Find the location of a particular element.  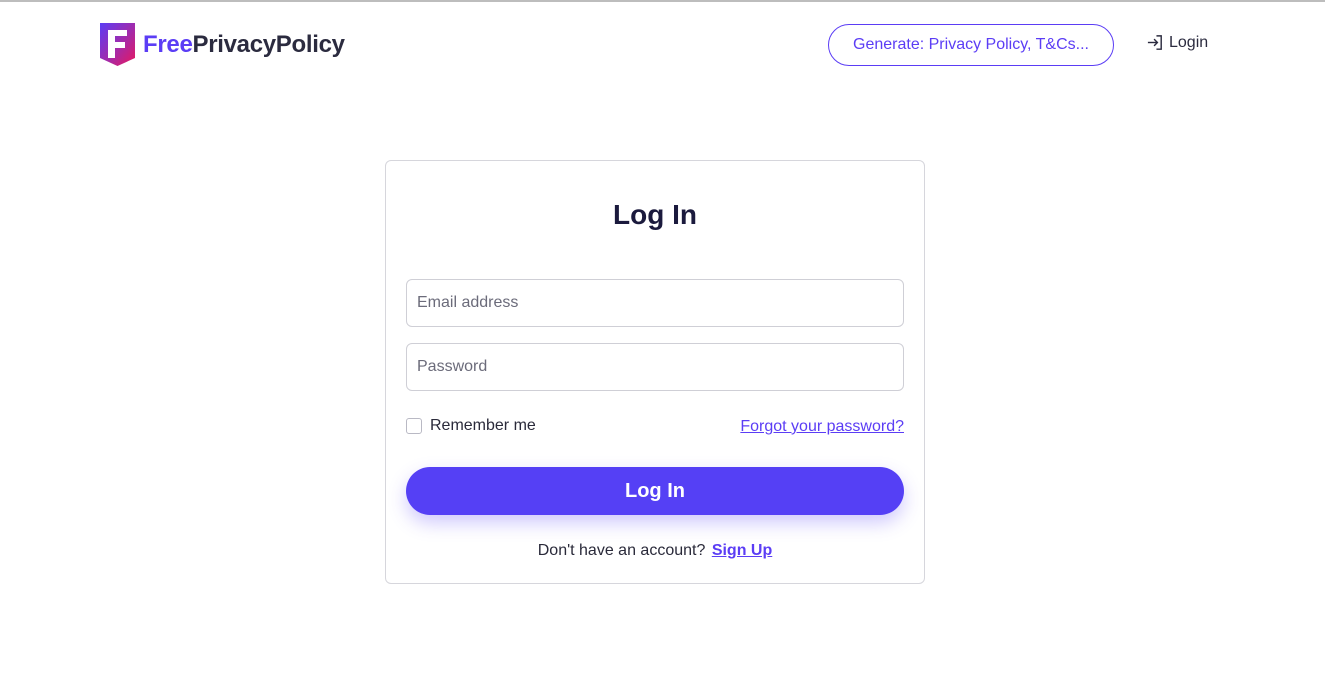

password-input is located at coordinates (655, 367).